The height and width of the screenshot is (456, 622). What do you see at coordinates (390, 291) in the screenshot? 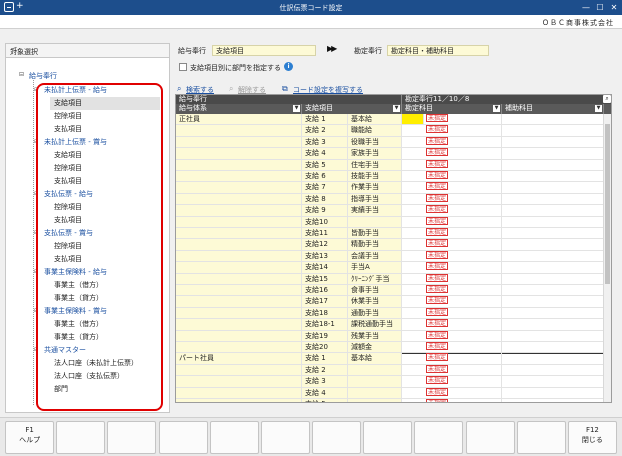
I see `table-row: 支給16 食事手当 未指定` at bounding box center [390, 291].